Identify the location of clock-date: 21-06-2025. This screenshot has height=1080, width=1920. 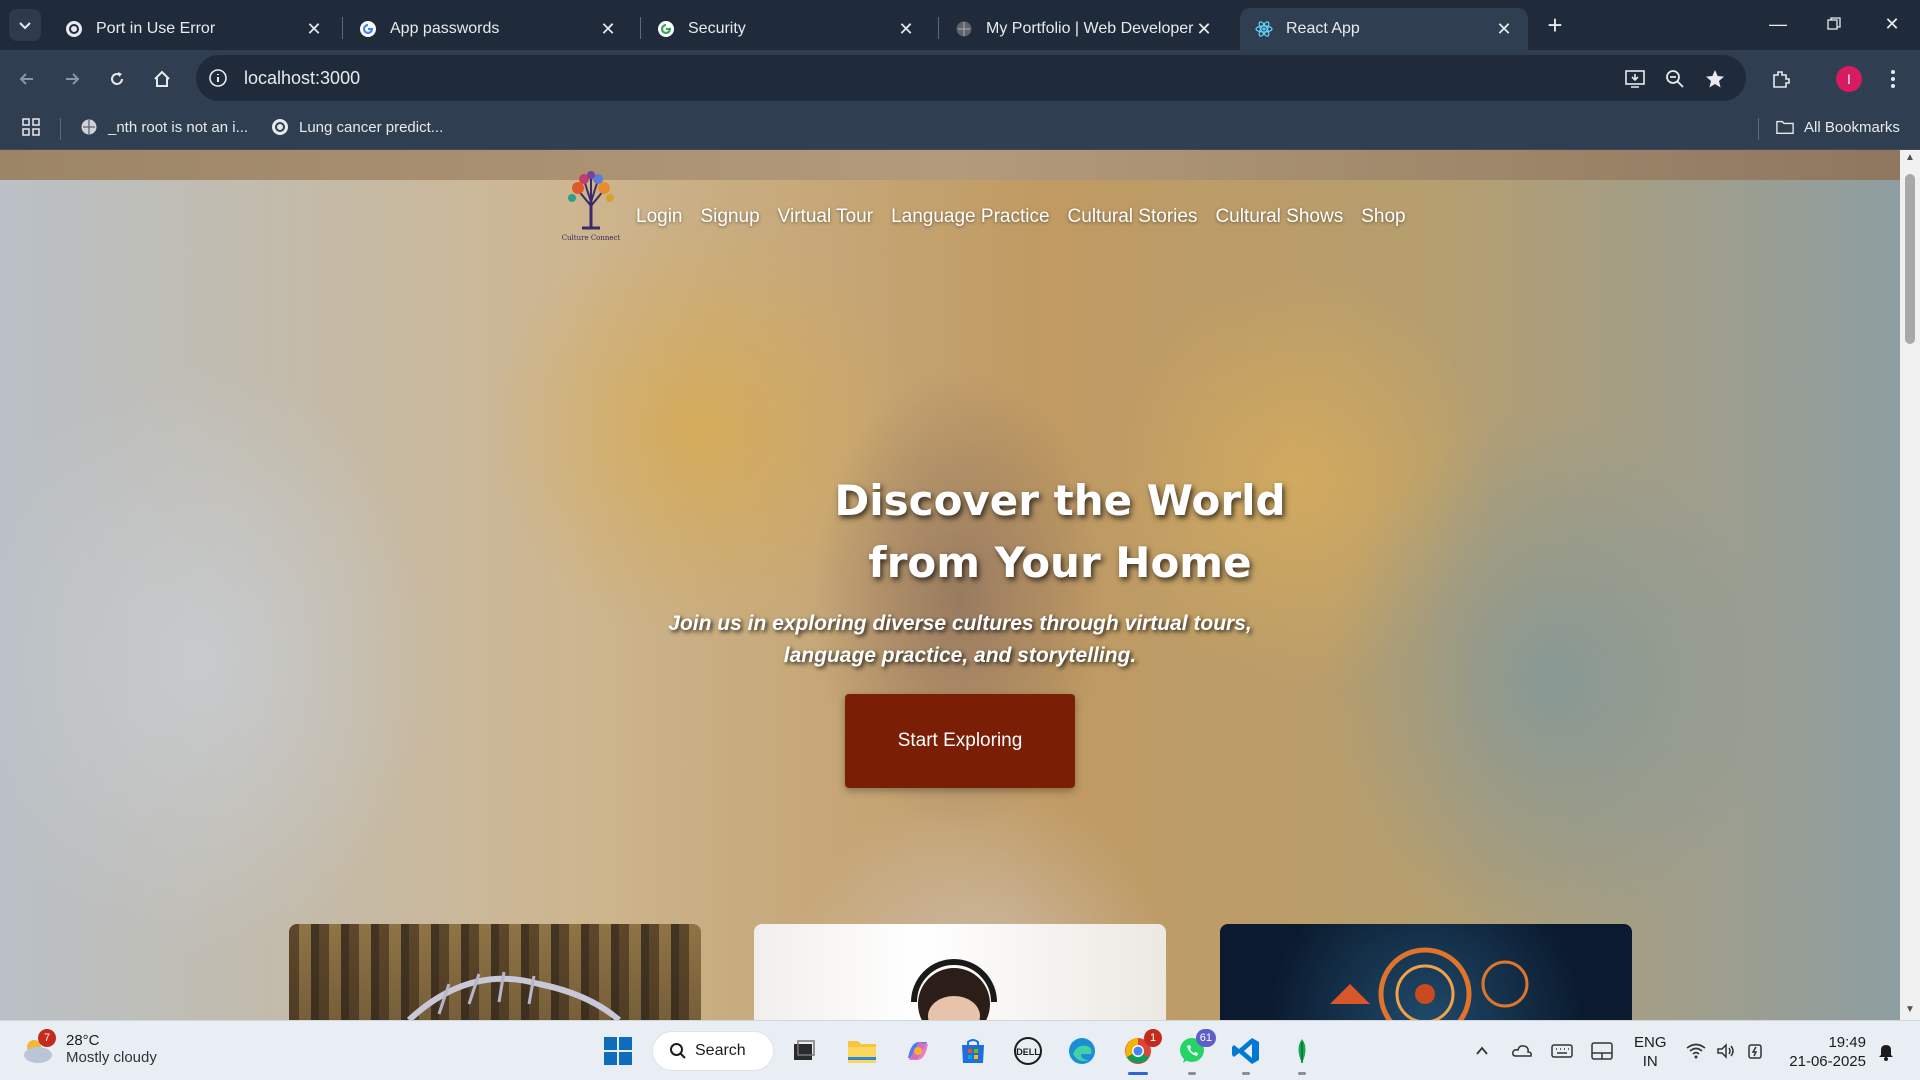
(1827, 1061).